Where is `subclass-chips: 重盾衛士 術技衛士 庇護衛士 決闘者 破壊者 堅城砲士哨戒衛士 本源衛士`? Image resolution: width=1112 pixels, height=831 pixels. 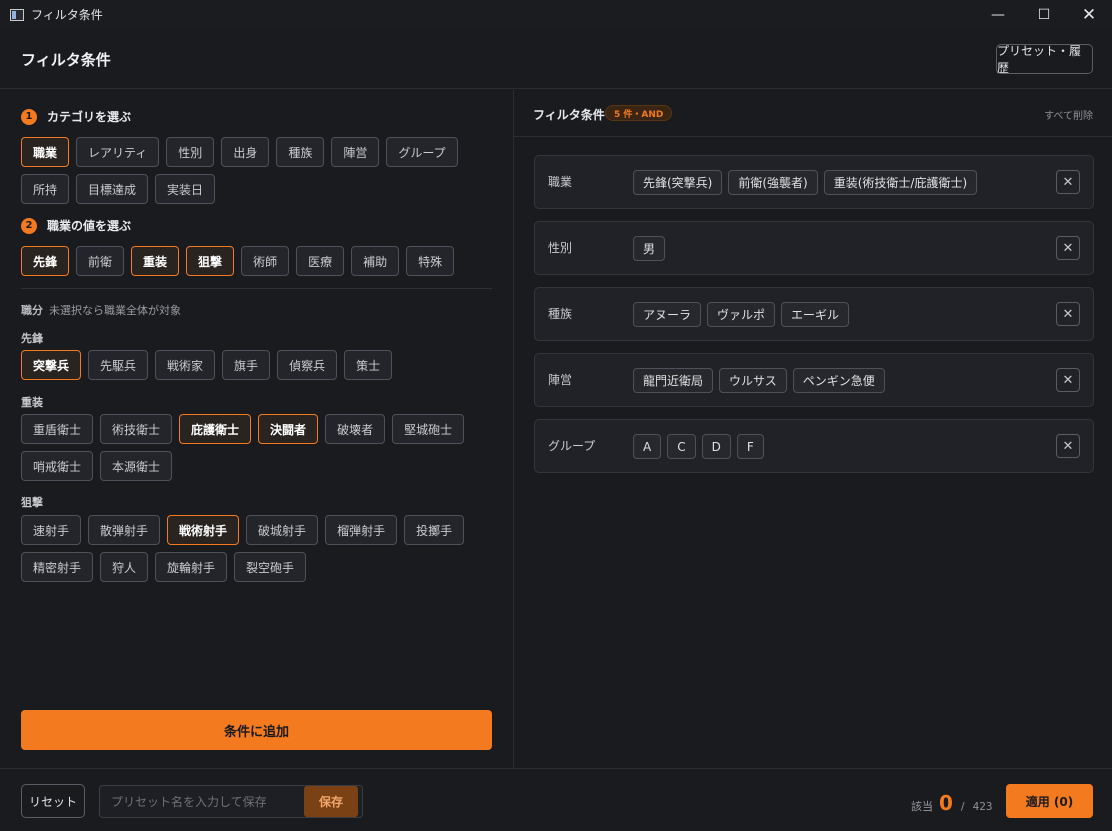
subclass-chips: 重盾衛士 術技衛士 庇護衛士 決闘者 破壊者 堅城砲士哨戒衛士 本源衛士 is located at coordinates (257, 447).